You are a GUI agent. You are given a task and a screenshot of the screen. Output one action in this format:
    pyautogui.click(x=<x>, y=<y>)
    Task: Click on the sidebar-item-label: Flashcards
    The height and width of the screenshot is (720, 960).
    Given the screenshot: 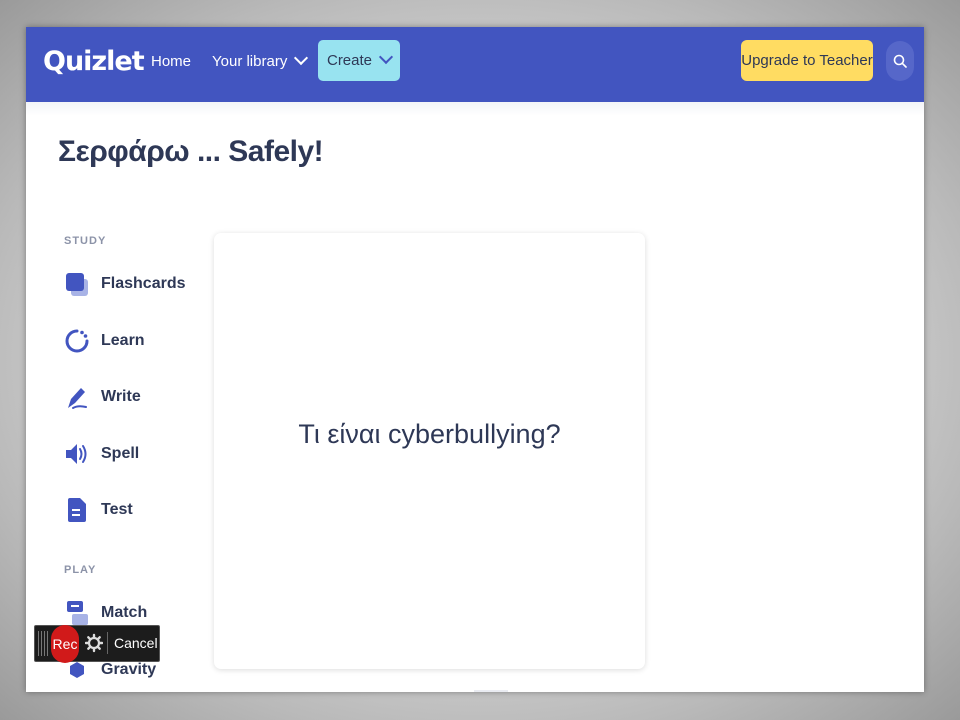 What is the action you would take?
    pyautogui.click(x=143, y=283)
    